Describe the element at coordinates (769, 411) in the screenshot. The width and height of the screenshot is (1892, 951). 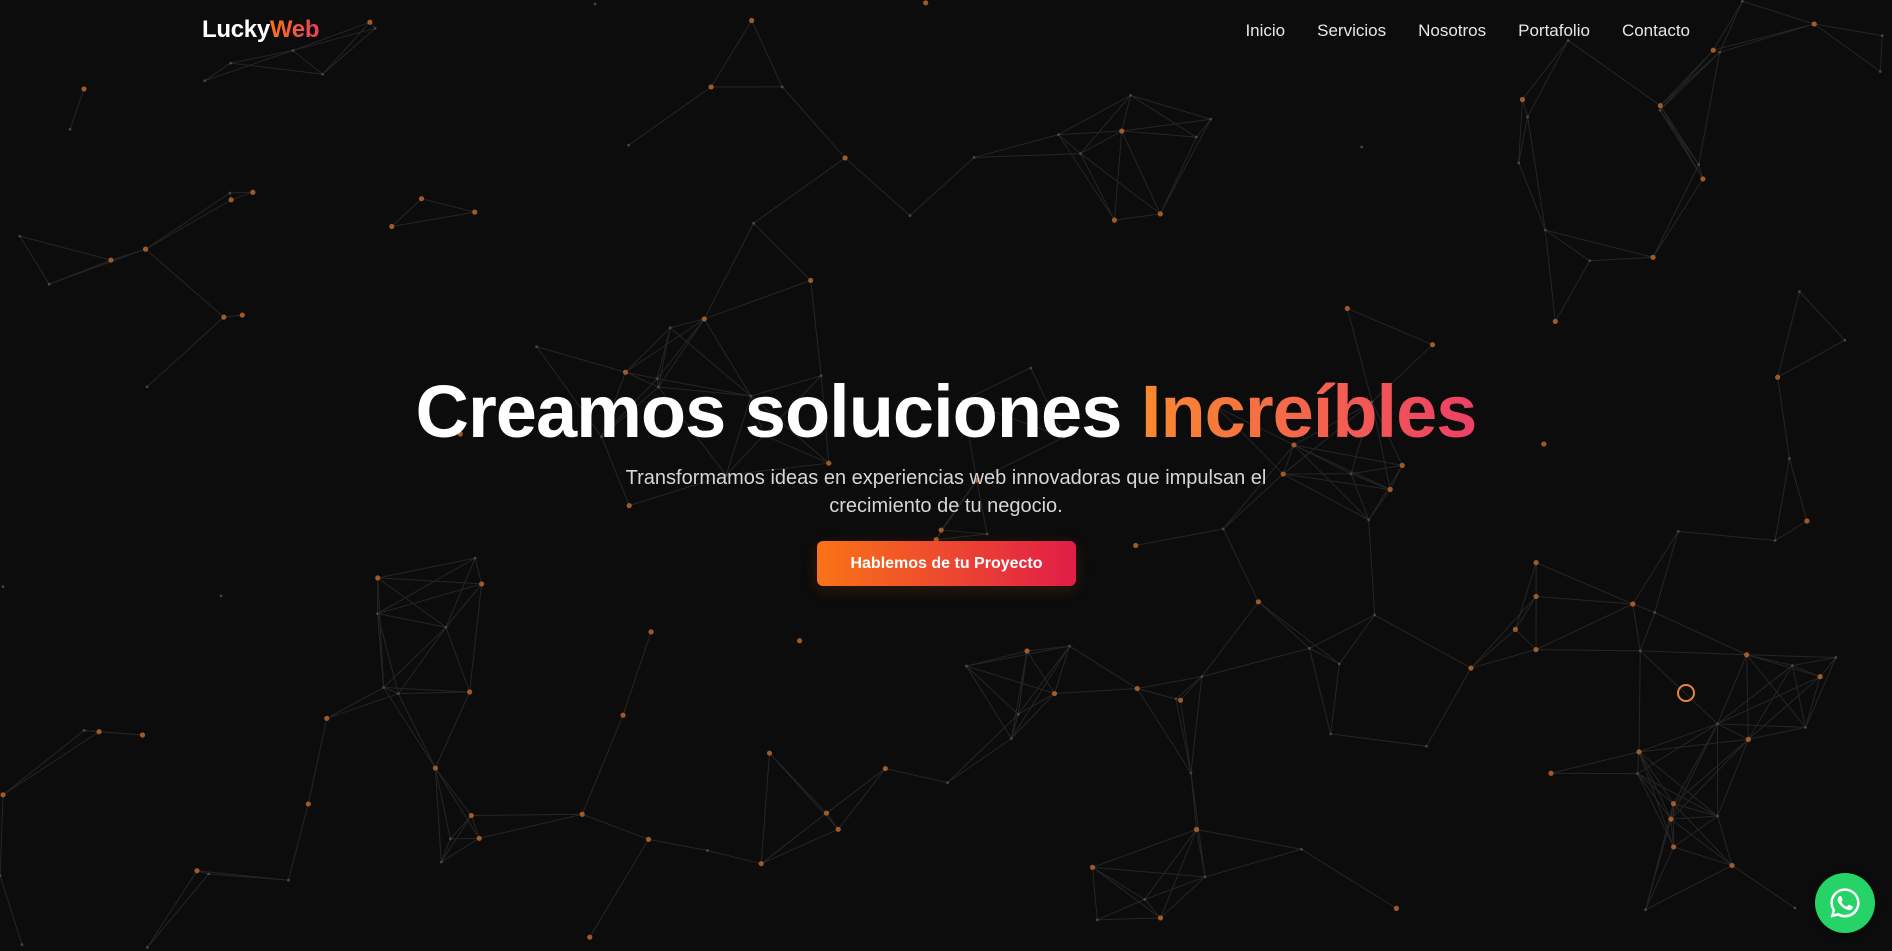
I see `headline-main-text: Creamos soluciones` at that location.